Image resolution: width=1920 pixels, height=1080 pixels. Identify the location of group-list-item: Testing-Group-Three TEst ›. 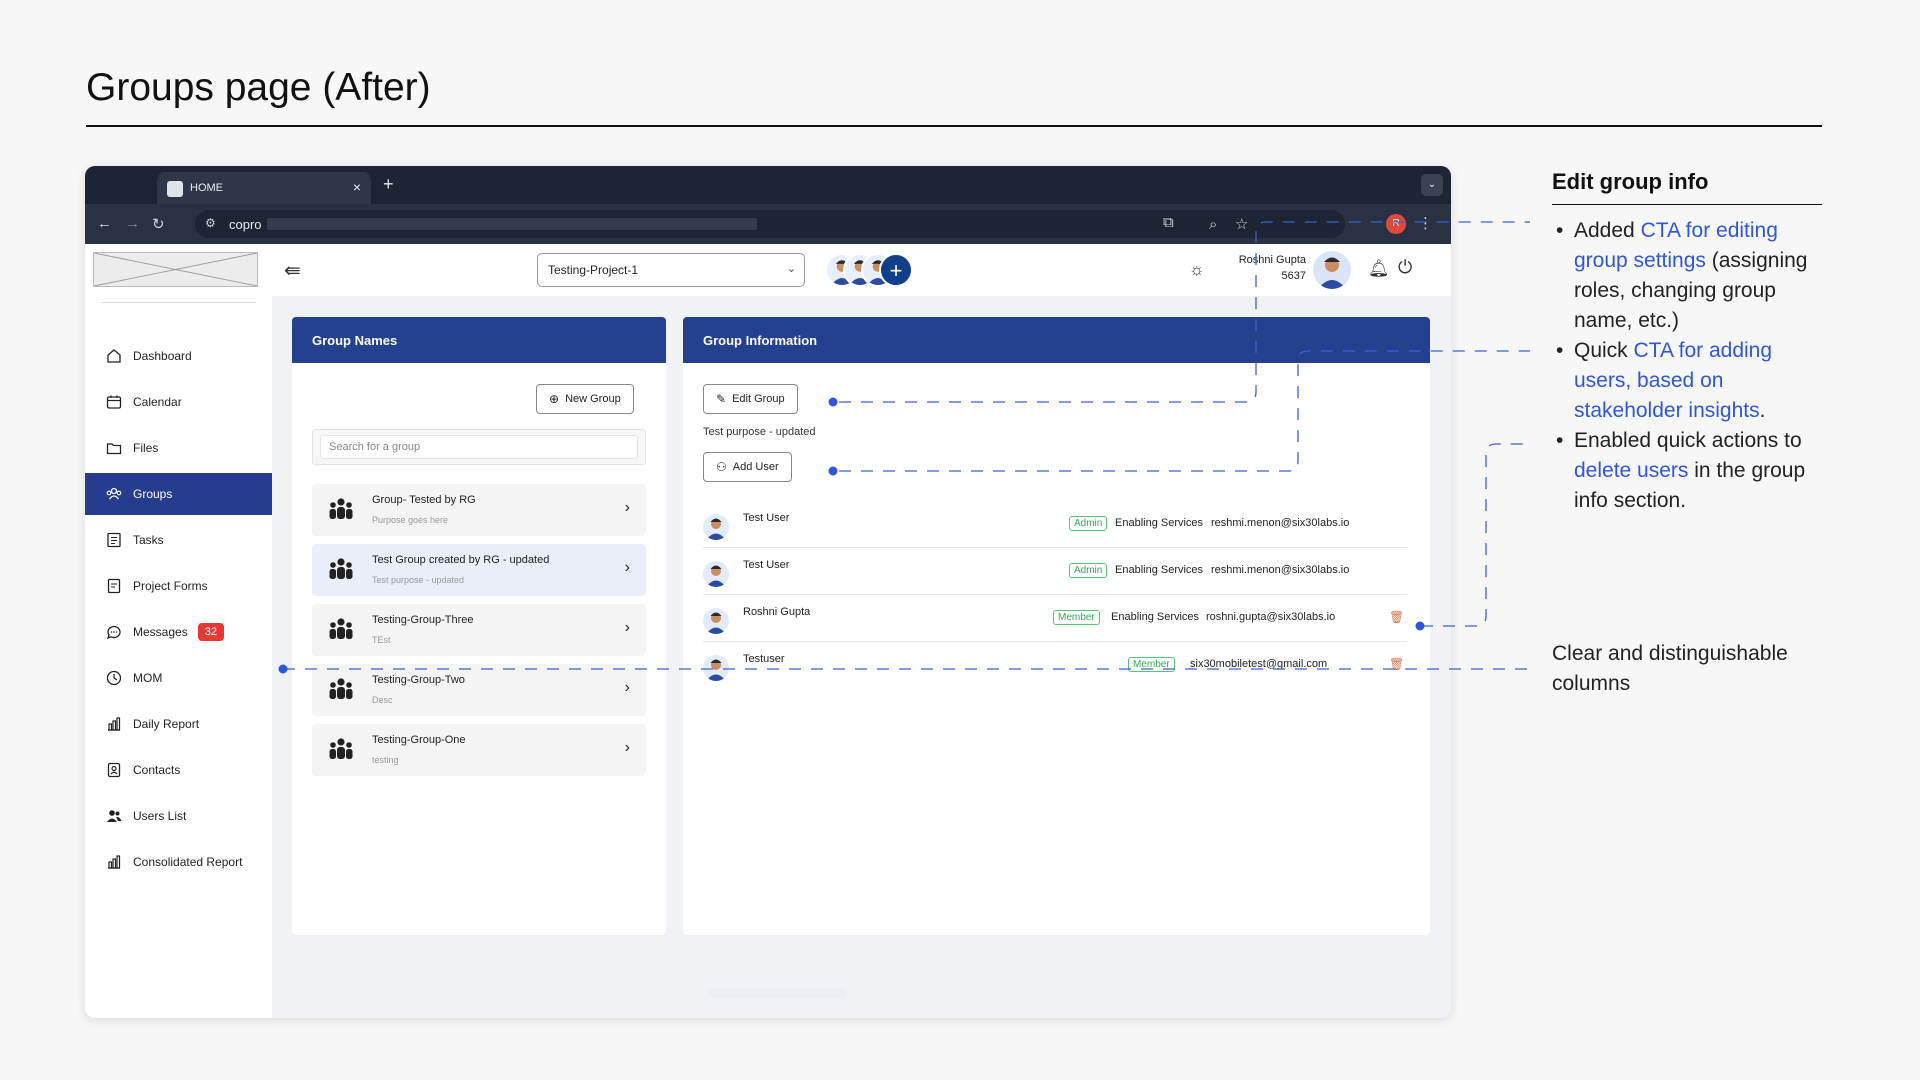
(479, 630).